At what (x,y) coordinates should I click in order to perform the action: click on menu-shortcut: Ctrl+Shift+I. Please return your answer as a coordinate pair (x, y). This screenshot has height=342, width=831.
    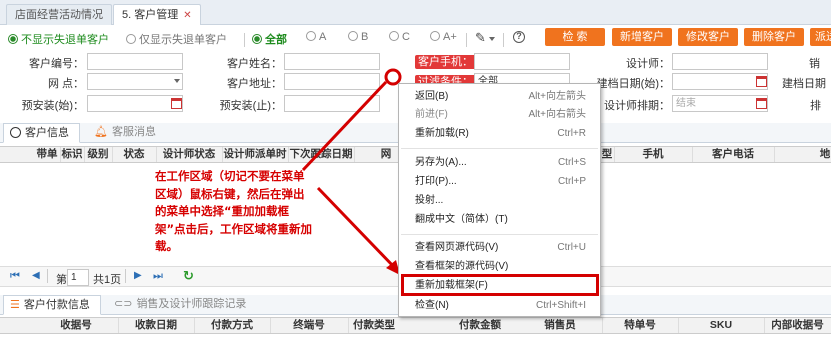
    Looking at the image, I should click on (560, 305).